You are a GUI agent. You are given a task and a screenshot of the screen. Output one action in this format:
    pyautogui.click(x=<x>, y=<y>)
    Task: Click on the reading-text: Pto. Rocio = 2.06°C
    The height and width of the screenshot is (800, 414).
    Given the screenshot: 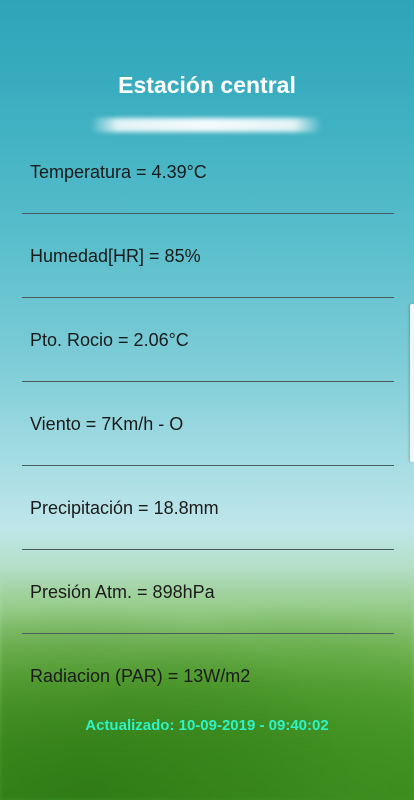 What is the action you would take?
    pyautogui.click(x=109, y=340)
    